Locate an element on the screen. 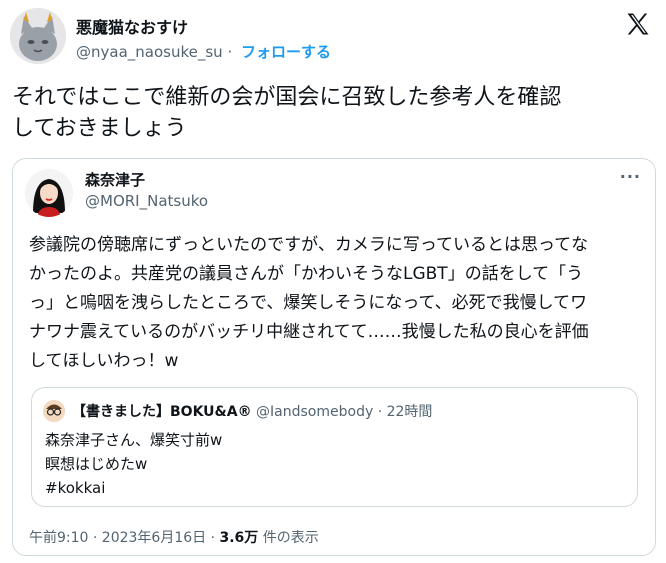 Image resolution: width=666 pixels, height=563 pixels. views-label: 件の表示 is located at coordinates (290, 538).